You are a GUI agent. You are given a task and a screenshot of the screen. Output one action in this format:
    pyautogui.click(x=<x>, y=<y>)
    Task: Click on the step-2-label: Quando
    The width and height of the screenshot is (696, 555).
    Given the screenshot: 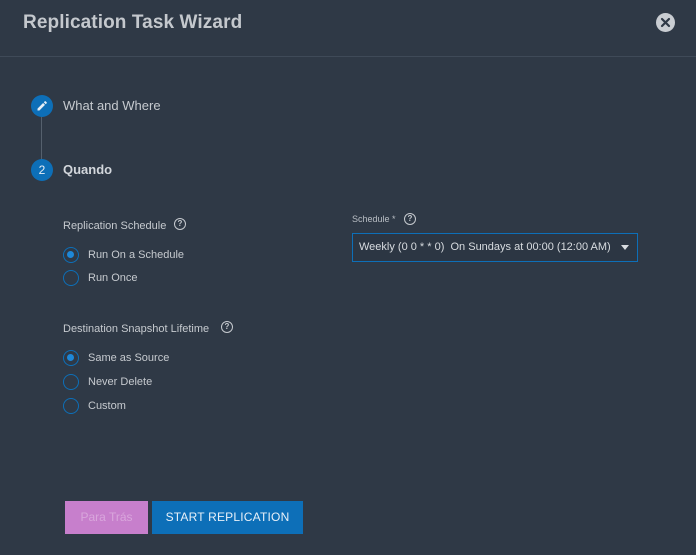 What is the action you would take?
    pyautogui.click(x=87, y=169)
    